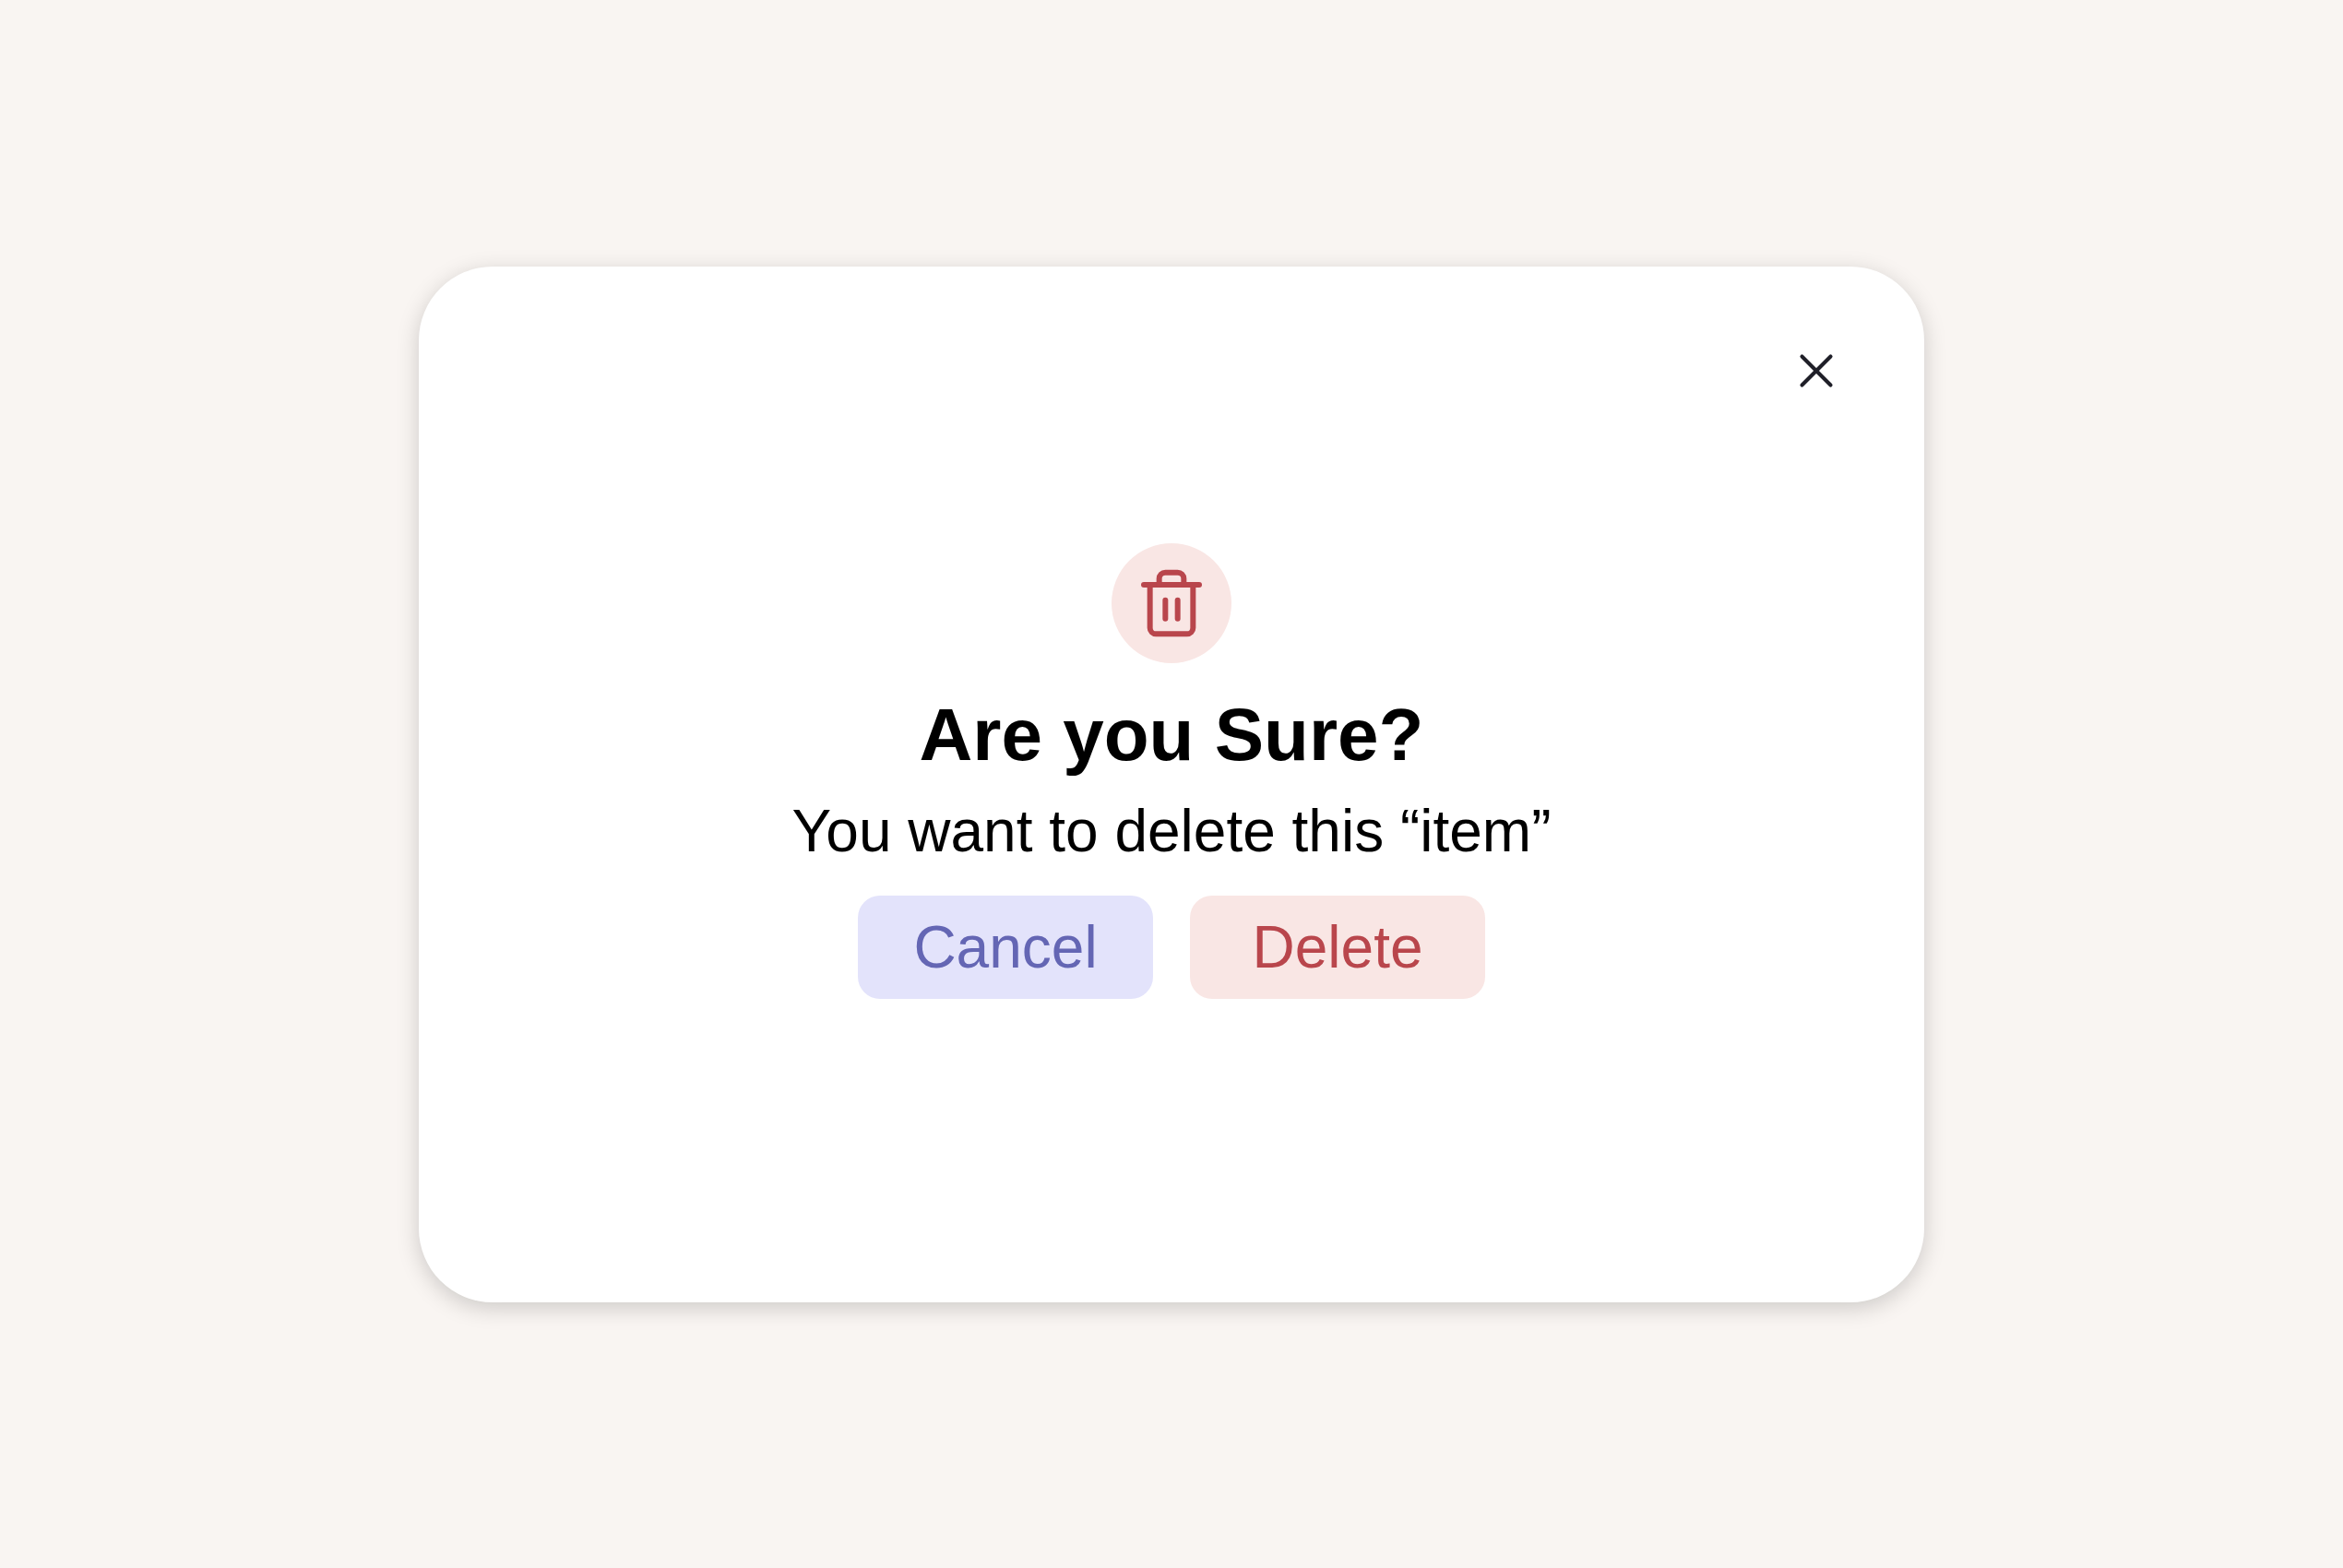 This screenshot has width=2343, height=1568. What do you see at coordinates (1171, 735) in the screenshot?
I see `dialog-title: Are you Sure?` at bounding box center [1171, 735].